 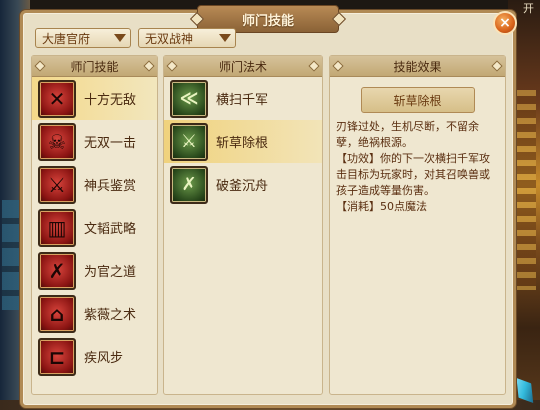 What do you see at coordinates (189, 98) in the screenshot?
I see `technique-icon: ≪` at bounding box center [189, 98].